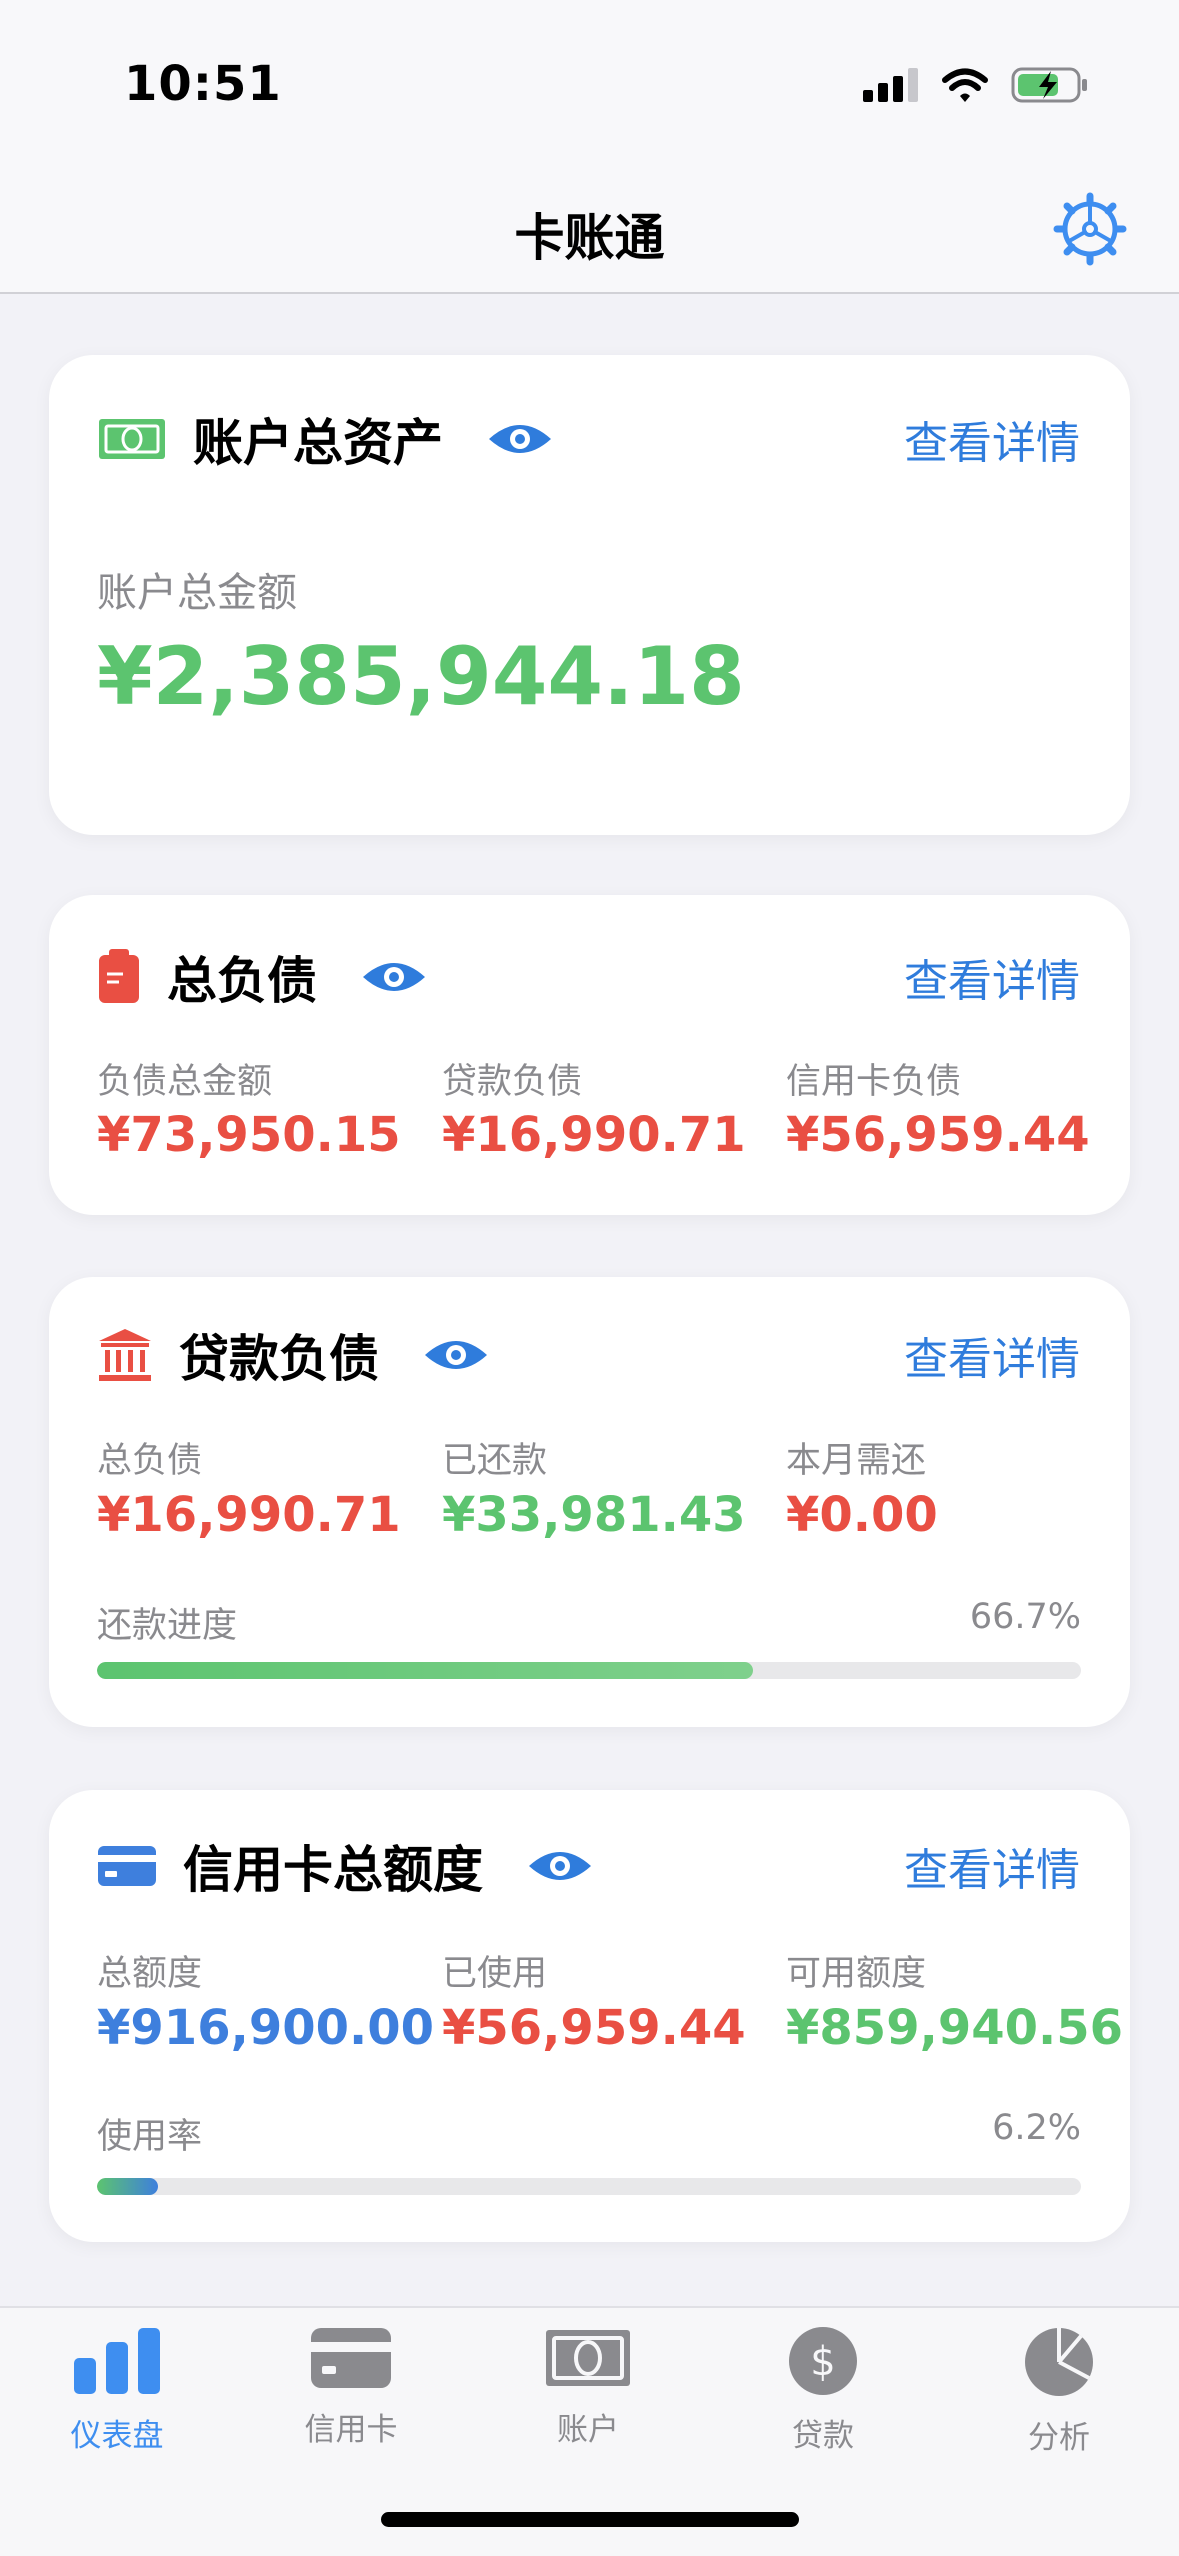  What do you see at coordinates (150, 1461) in the screenshot?
I see `loans-total-label: 总负债` at bounding box center [150, 1461].